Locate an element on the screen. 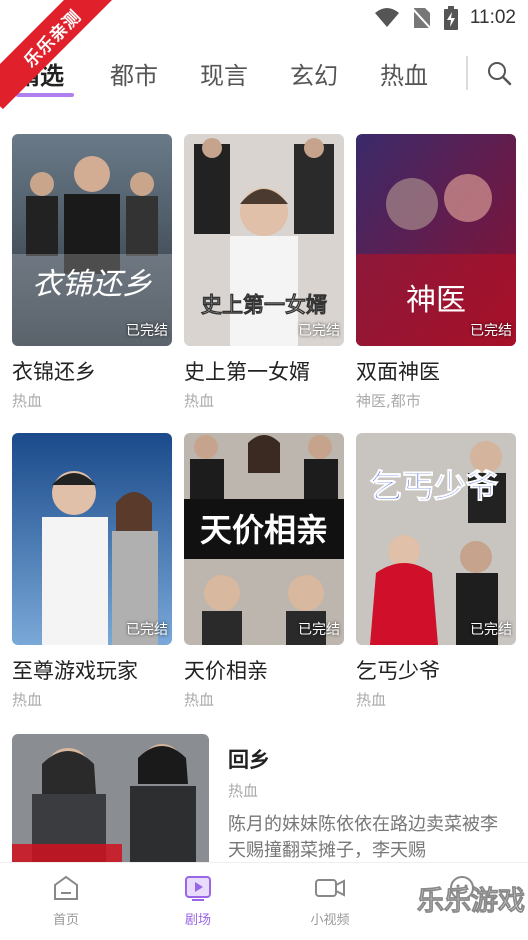 The width and height of the screenshot is (528, 940). tab-action: 热血 is located at coordinates (404, 73).